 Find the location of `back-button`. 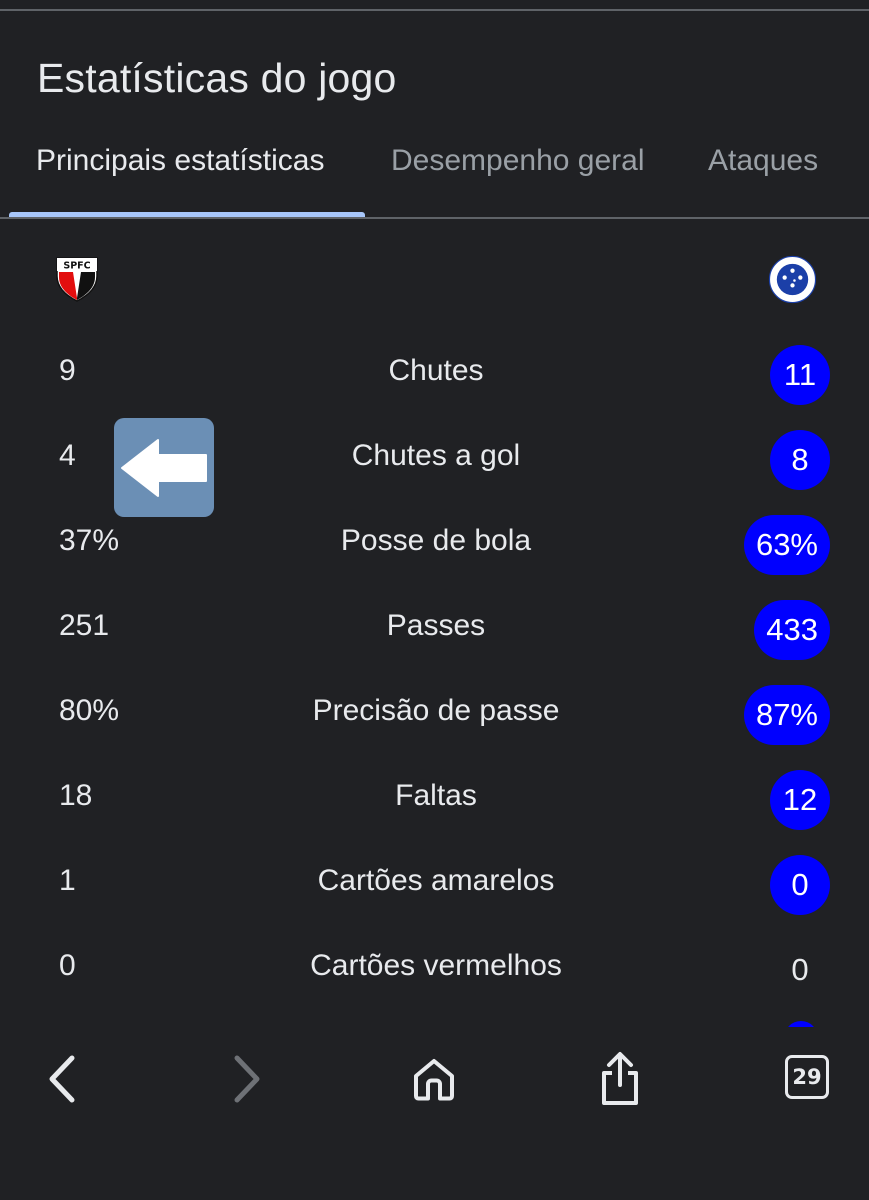

back-button is located at coordinates (62, 1079).